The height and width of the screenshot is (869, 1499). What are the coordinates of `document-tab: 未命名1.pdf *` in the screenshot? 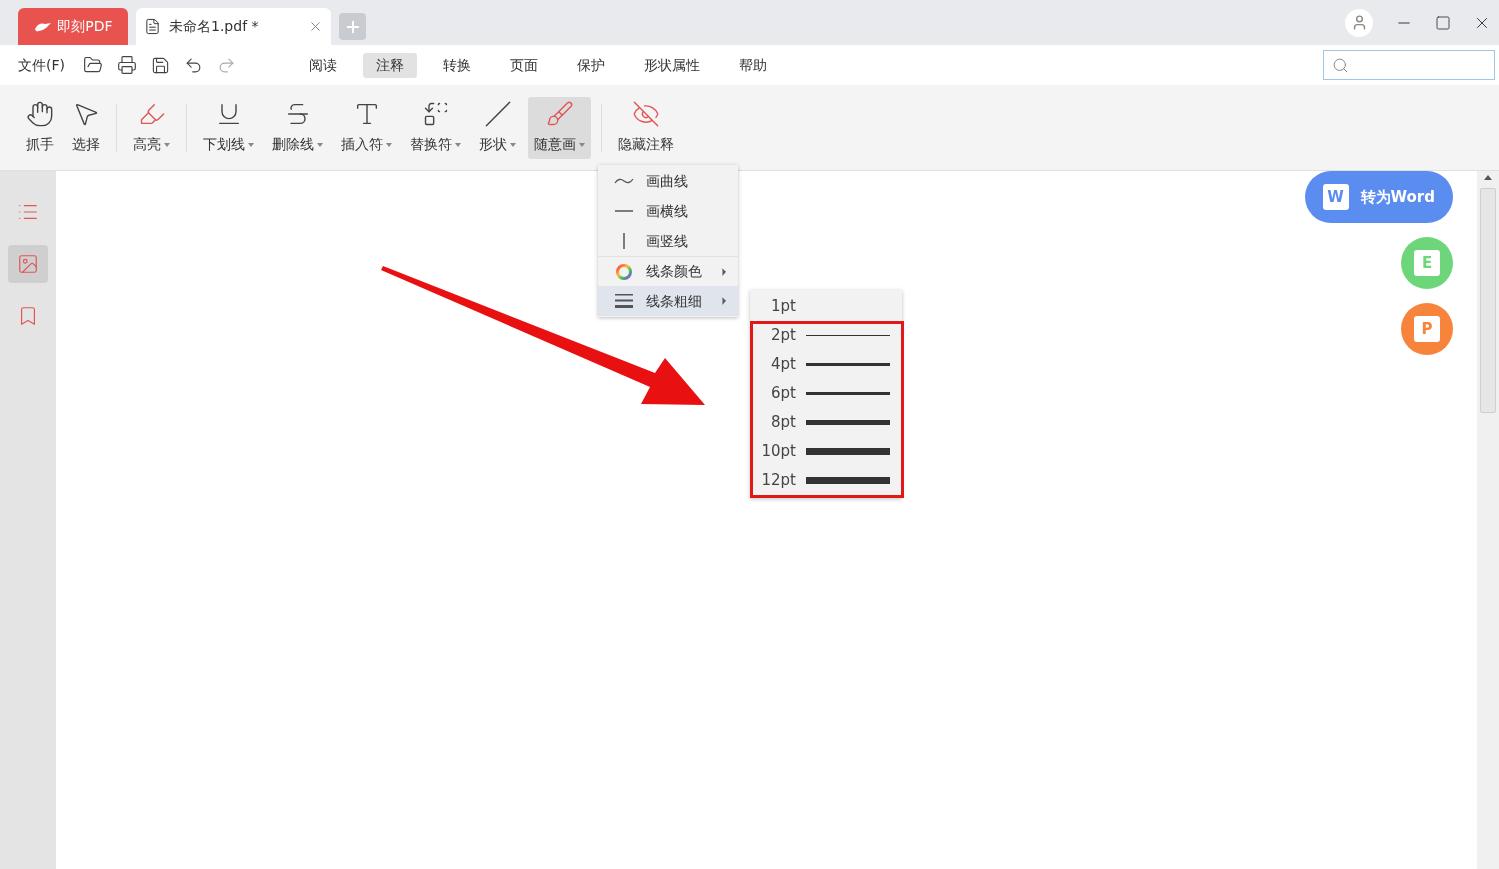 It's located at (233, 26).